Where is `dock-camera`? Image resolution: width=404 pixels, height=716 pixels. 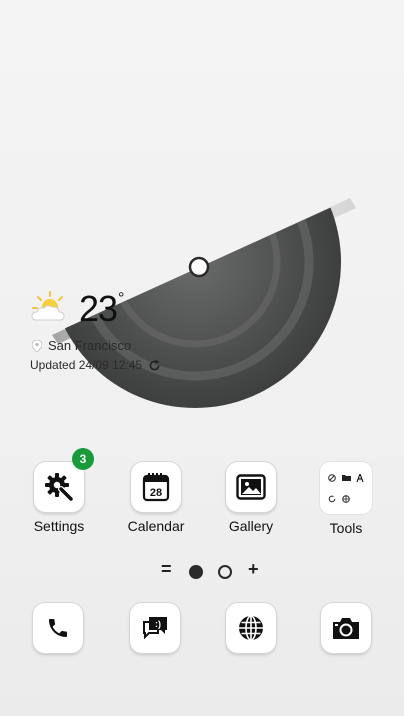
dock-camera is located at coordinates (346, 628).